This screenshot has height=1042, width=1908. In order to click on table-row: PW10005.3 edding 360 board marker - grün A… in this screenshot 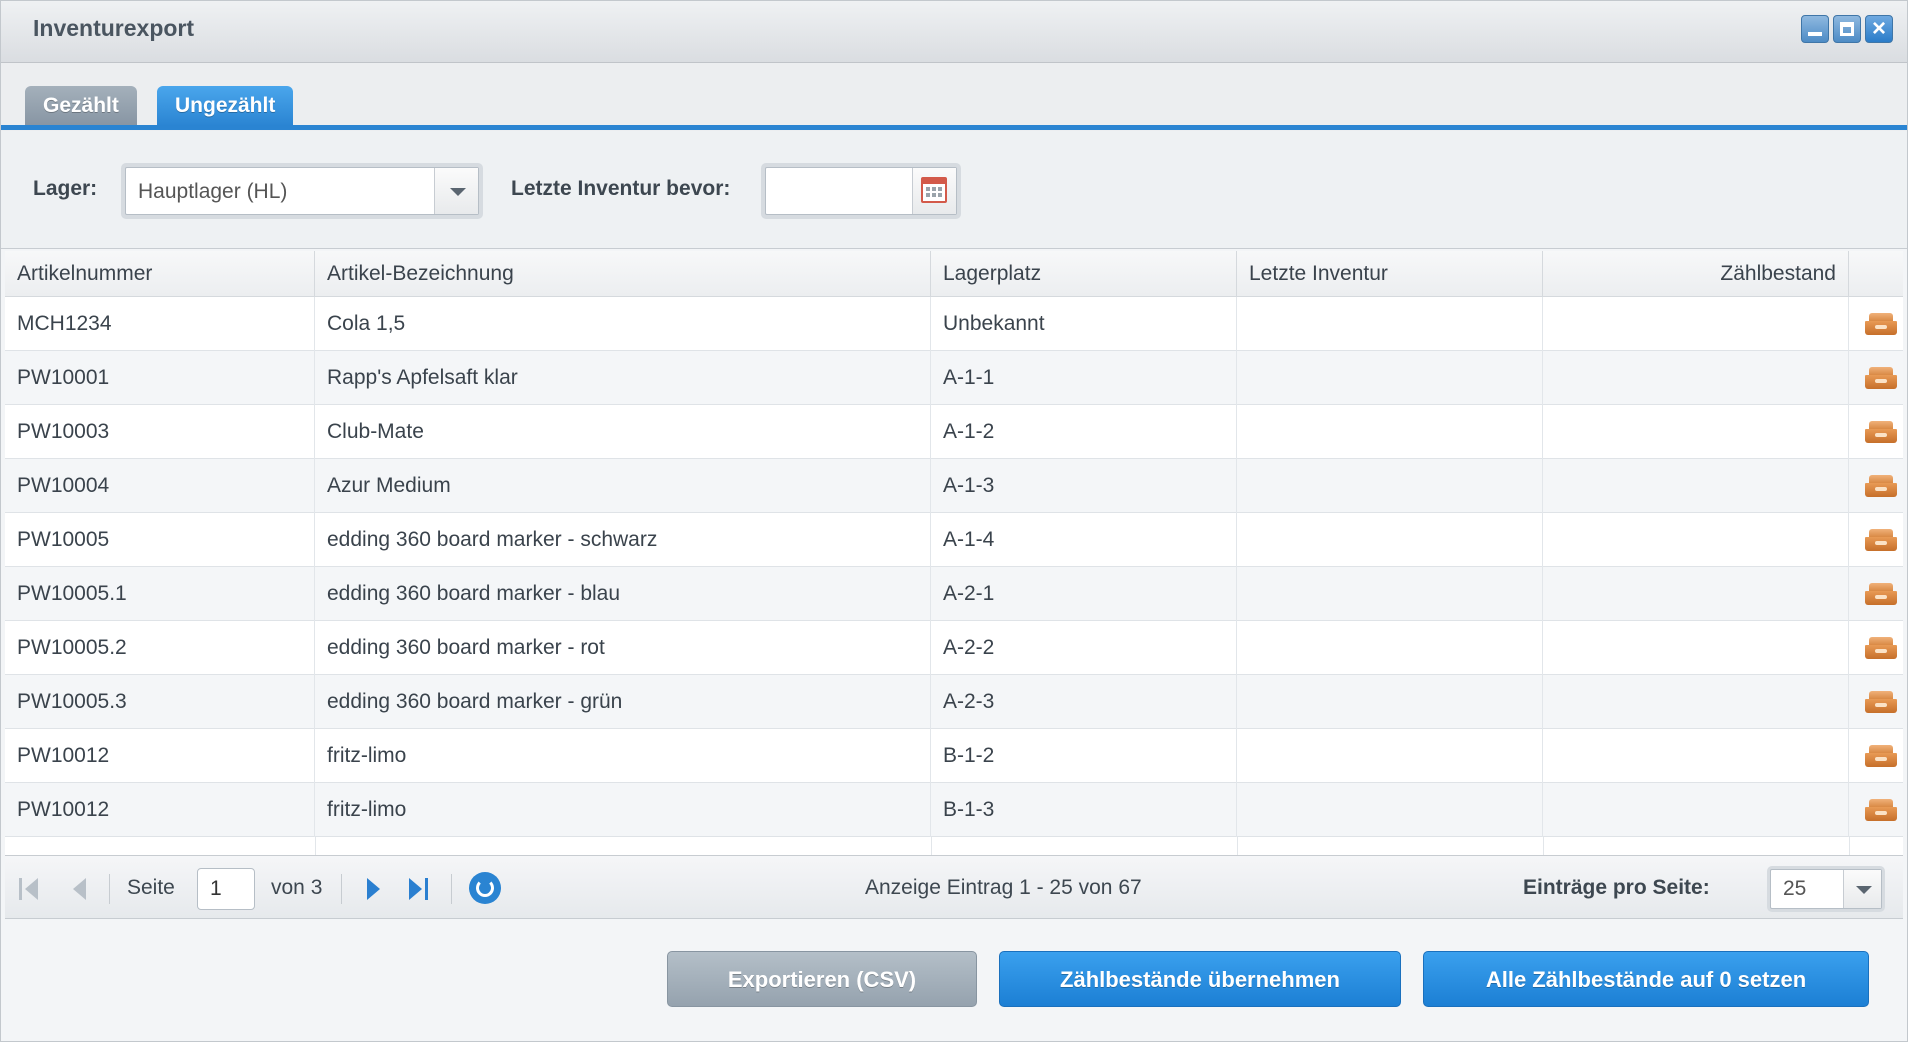, I will do `click(954, 702)`.